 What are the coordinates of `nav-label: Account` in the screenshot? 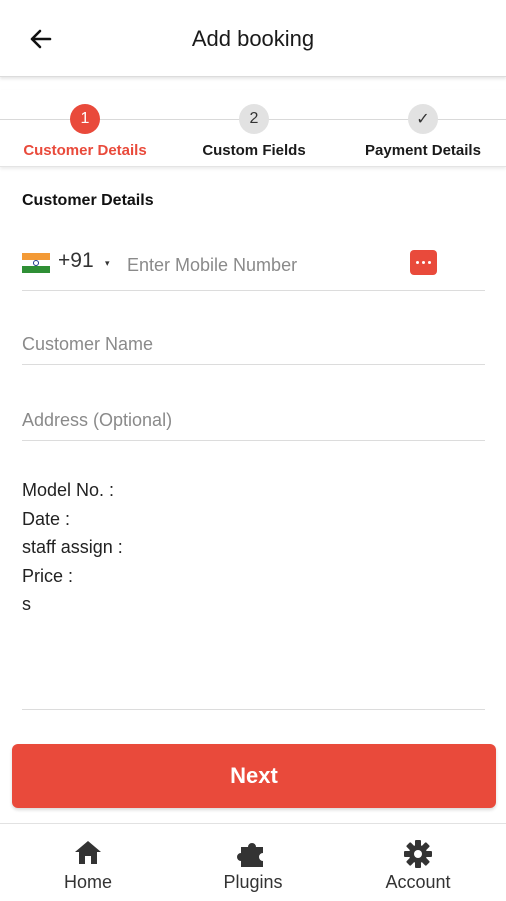 It's located at (418, 882).